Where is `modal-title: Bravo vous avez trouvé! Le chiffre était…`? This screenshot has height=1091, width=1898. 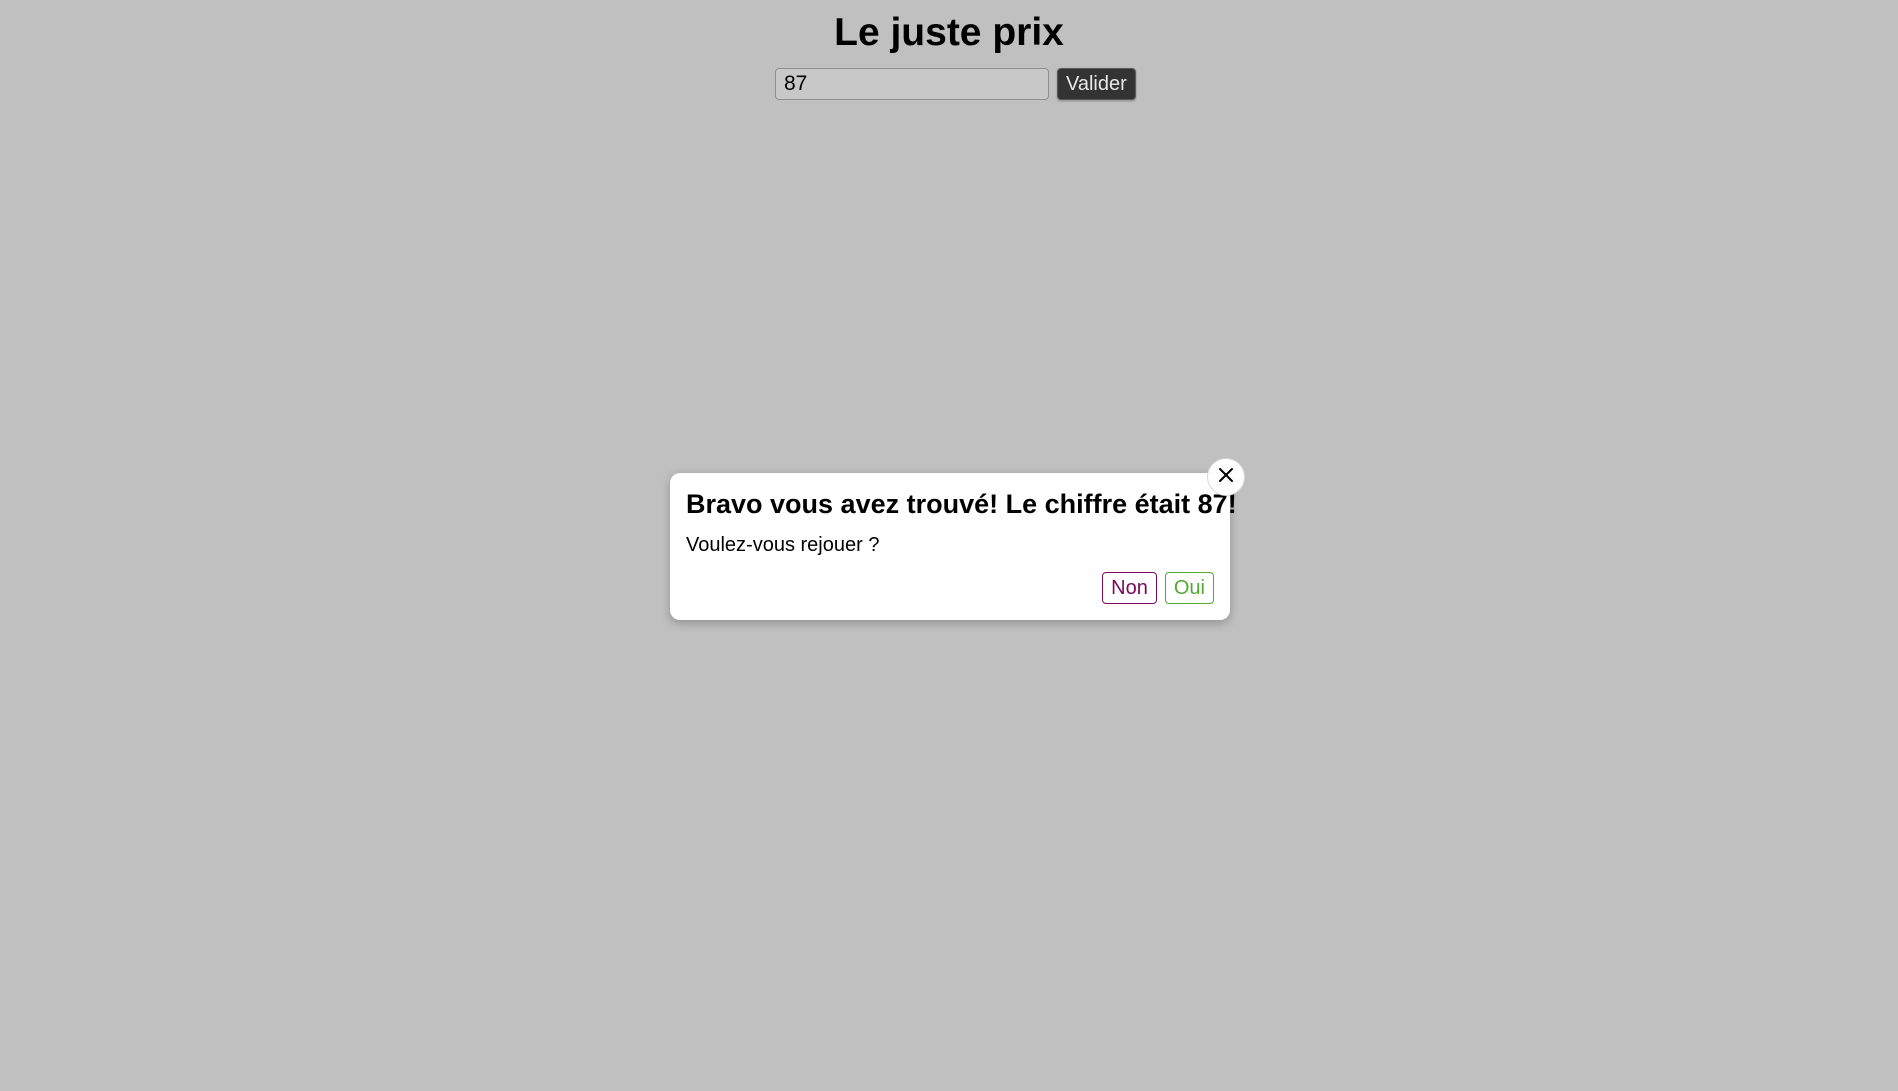
modal-title: Bravo vous avez trouvé! Le chiffre était… is located at coordinates (961, 504).